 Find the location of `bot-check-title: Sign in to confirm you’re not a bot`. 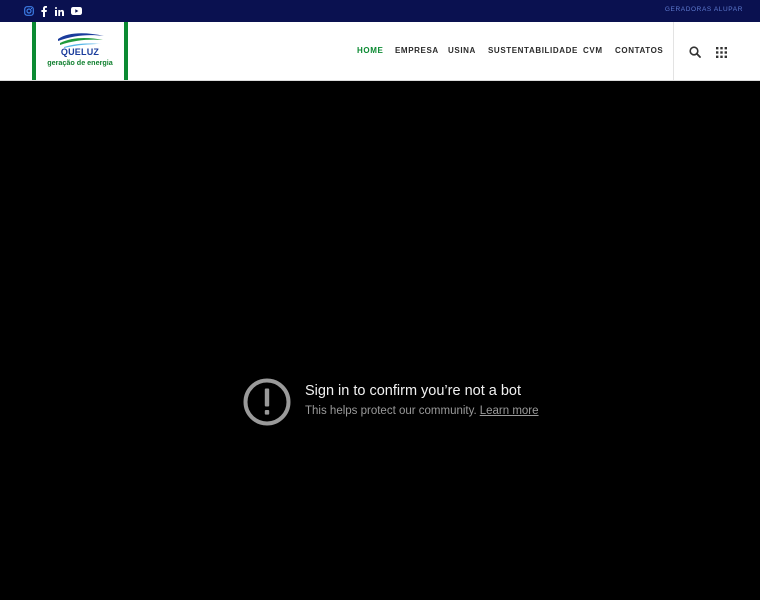

bot-check-title: Sign in to confirm you’re not a bot is located at coordinates (413, 391).